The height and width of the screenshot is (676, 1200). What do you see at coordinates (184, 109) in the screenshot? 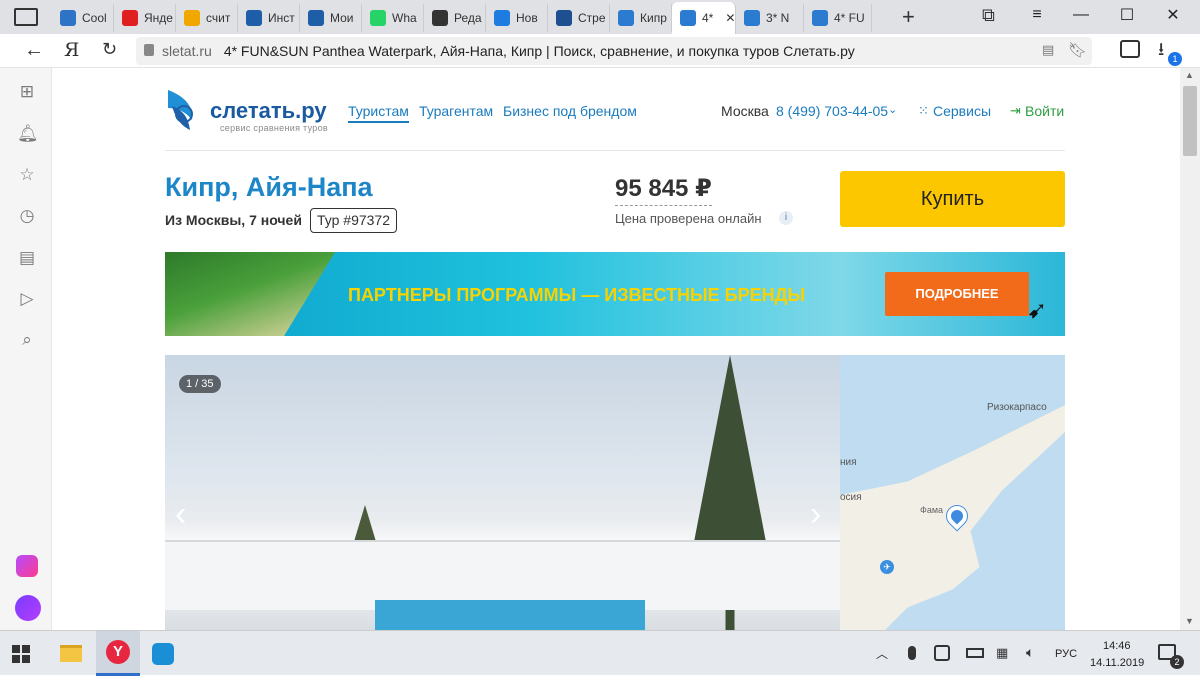
I see `sletat-logo-icon` at bounding box center [184, 109].